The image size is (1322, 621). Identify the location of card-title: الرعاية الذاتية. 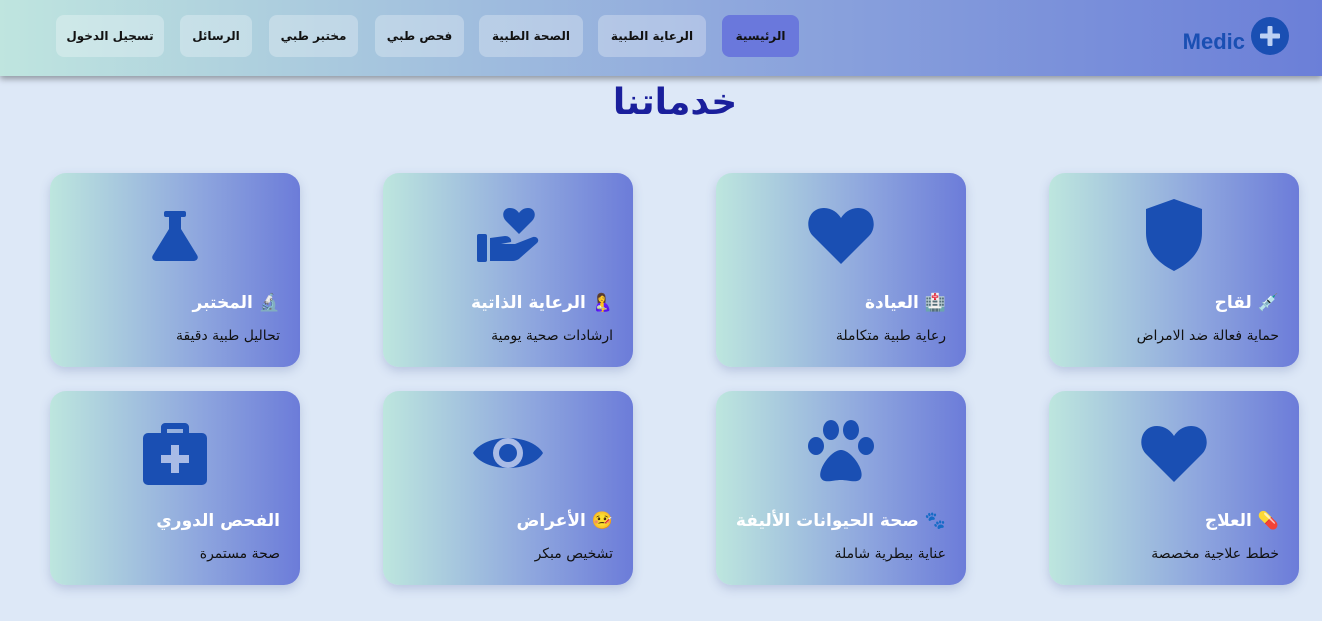
(528, 303).